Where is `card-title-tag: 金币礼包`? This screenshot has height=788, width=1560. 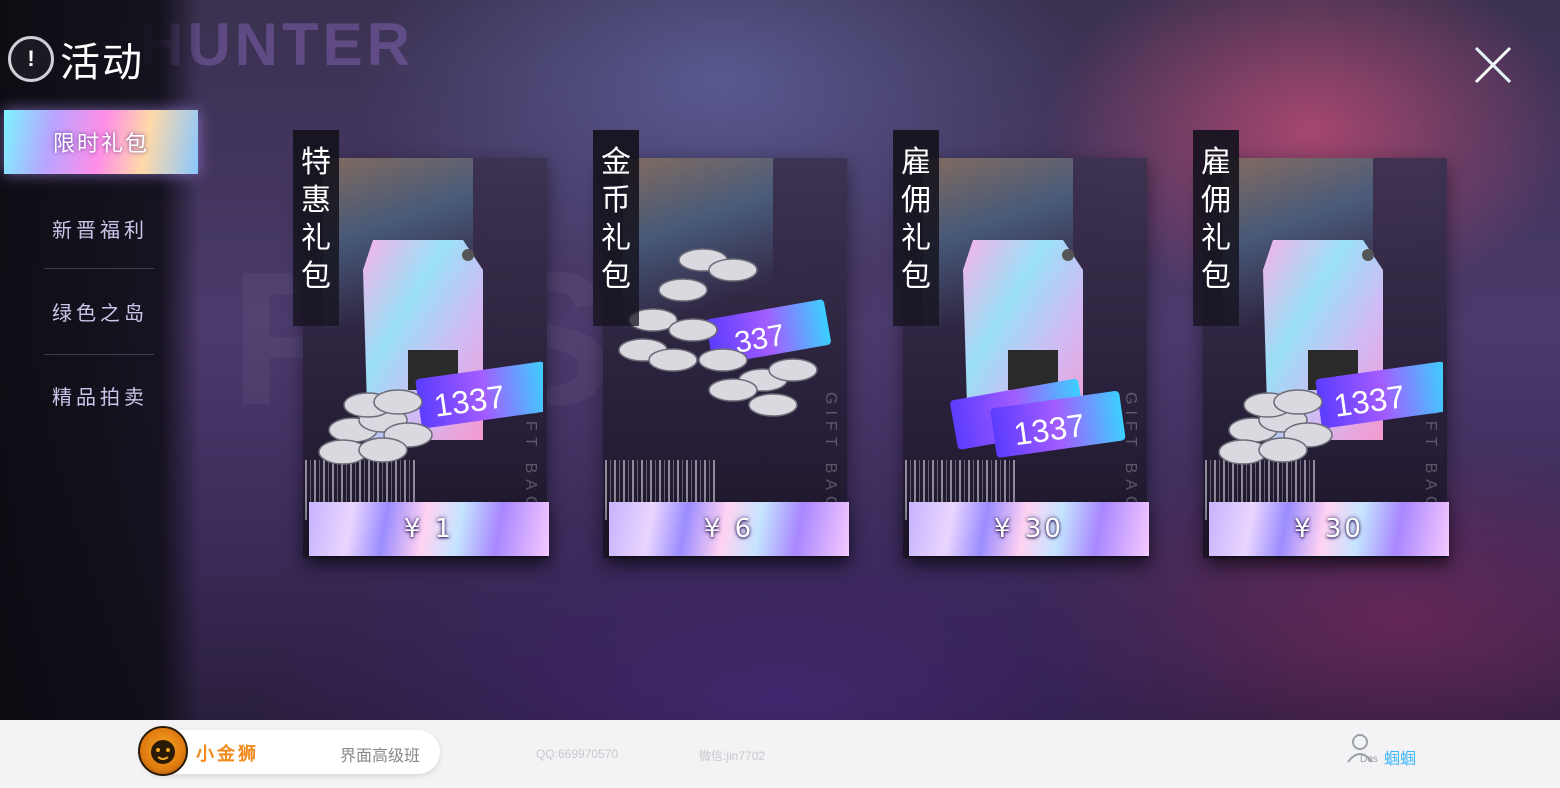
card-title-tag: 金币礼包 is located at coordinates (616, 228).